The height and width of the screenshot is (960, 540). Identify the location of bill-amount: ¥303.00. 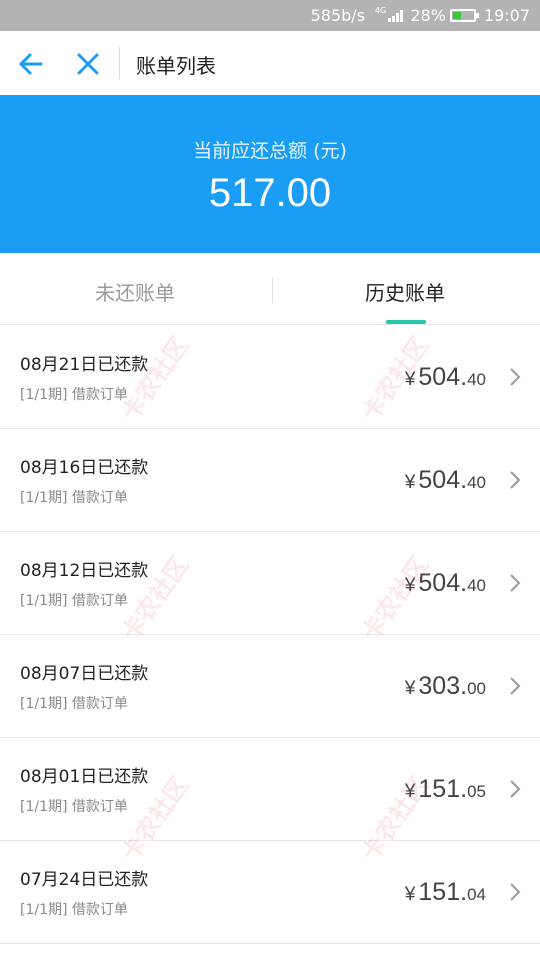
(445, 686).